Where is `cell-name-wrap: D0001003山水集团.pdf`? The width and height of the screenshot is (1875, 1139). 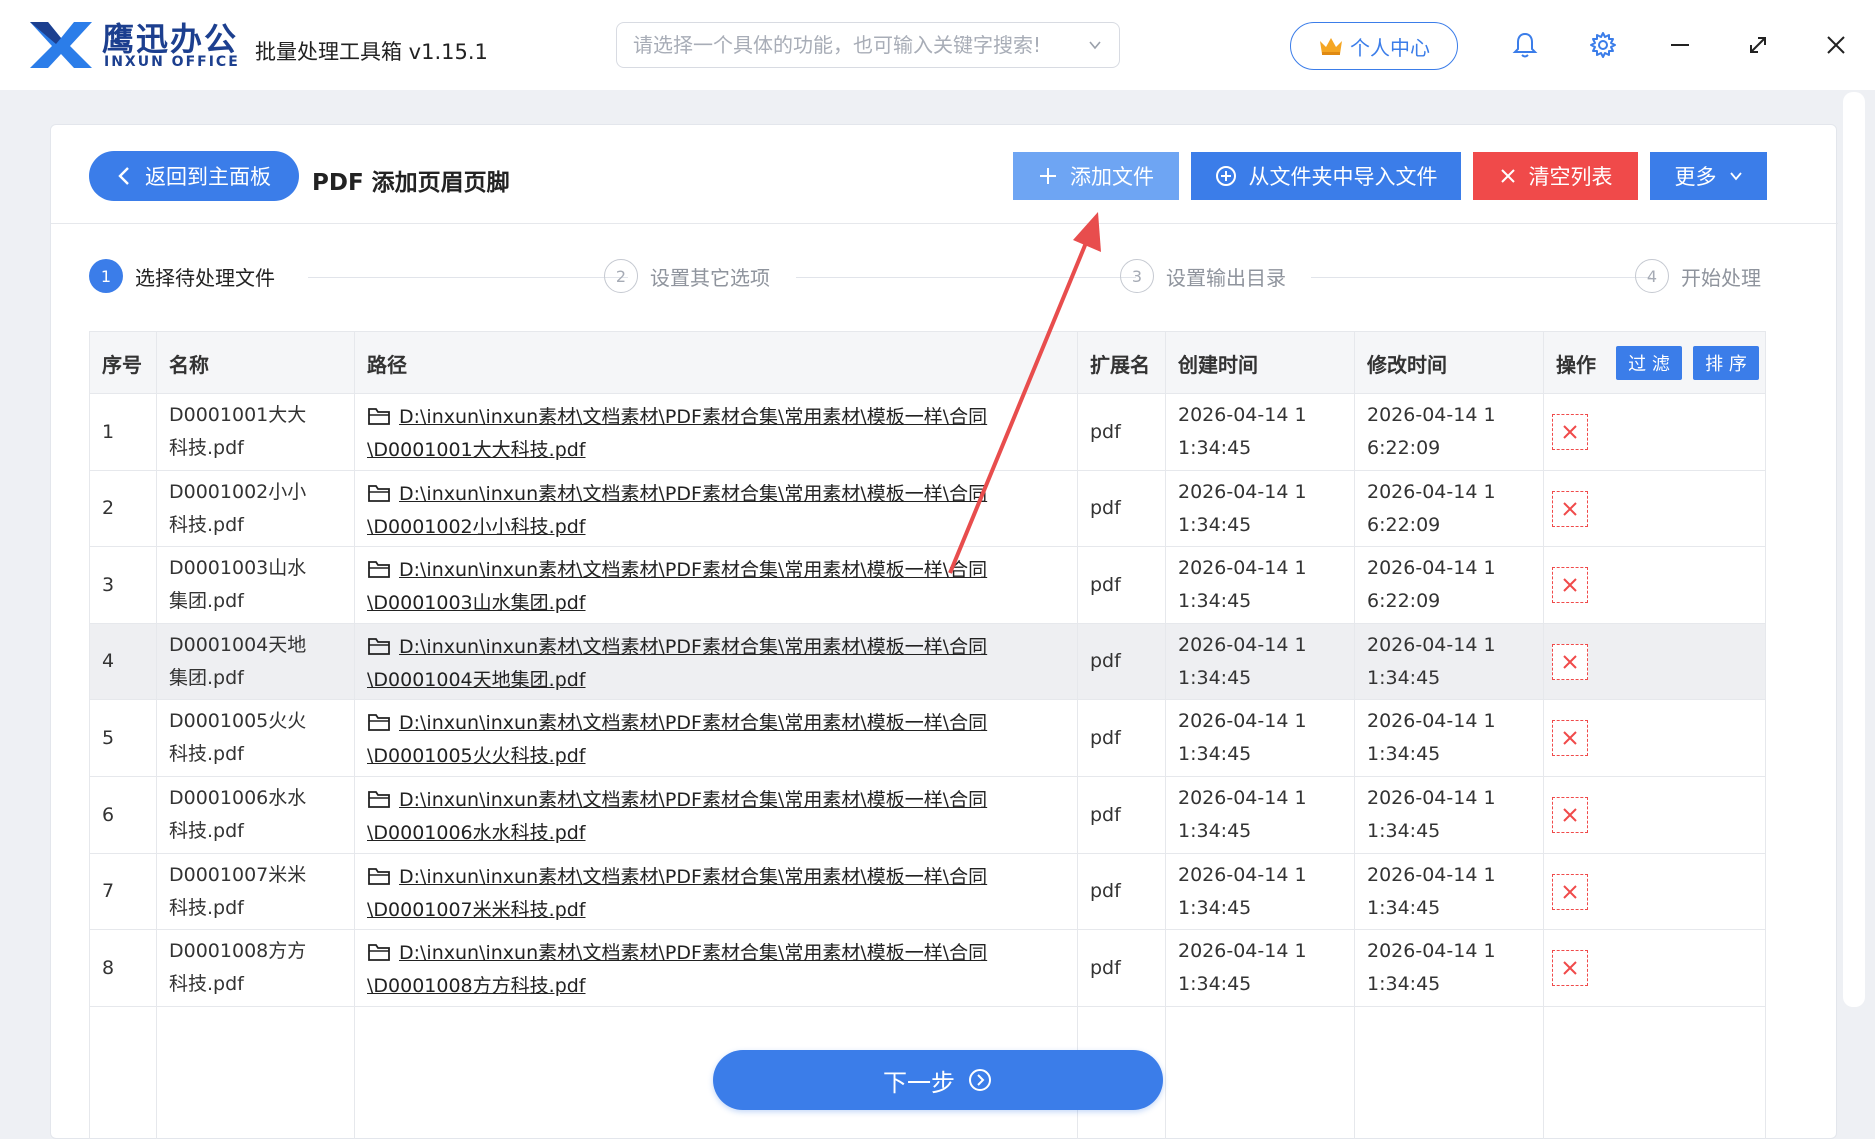
cell-name-wrap: D0001003山水集团.pdf is located at coordinates (244, 585).